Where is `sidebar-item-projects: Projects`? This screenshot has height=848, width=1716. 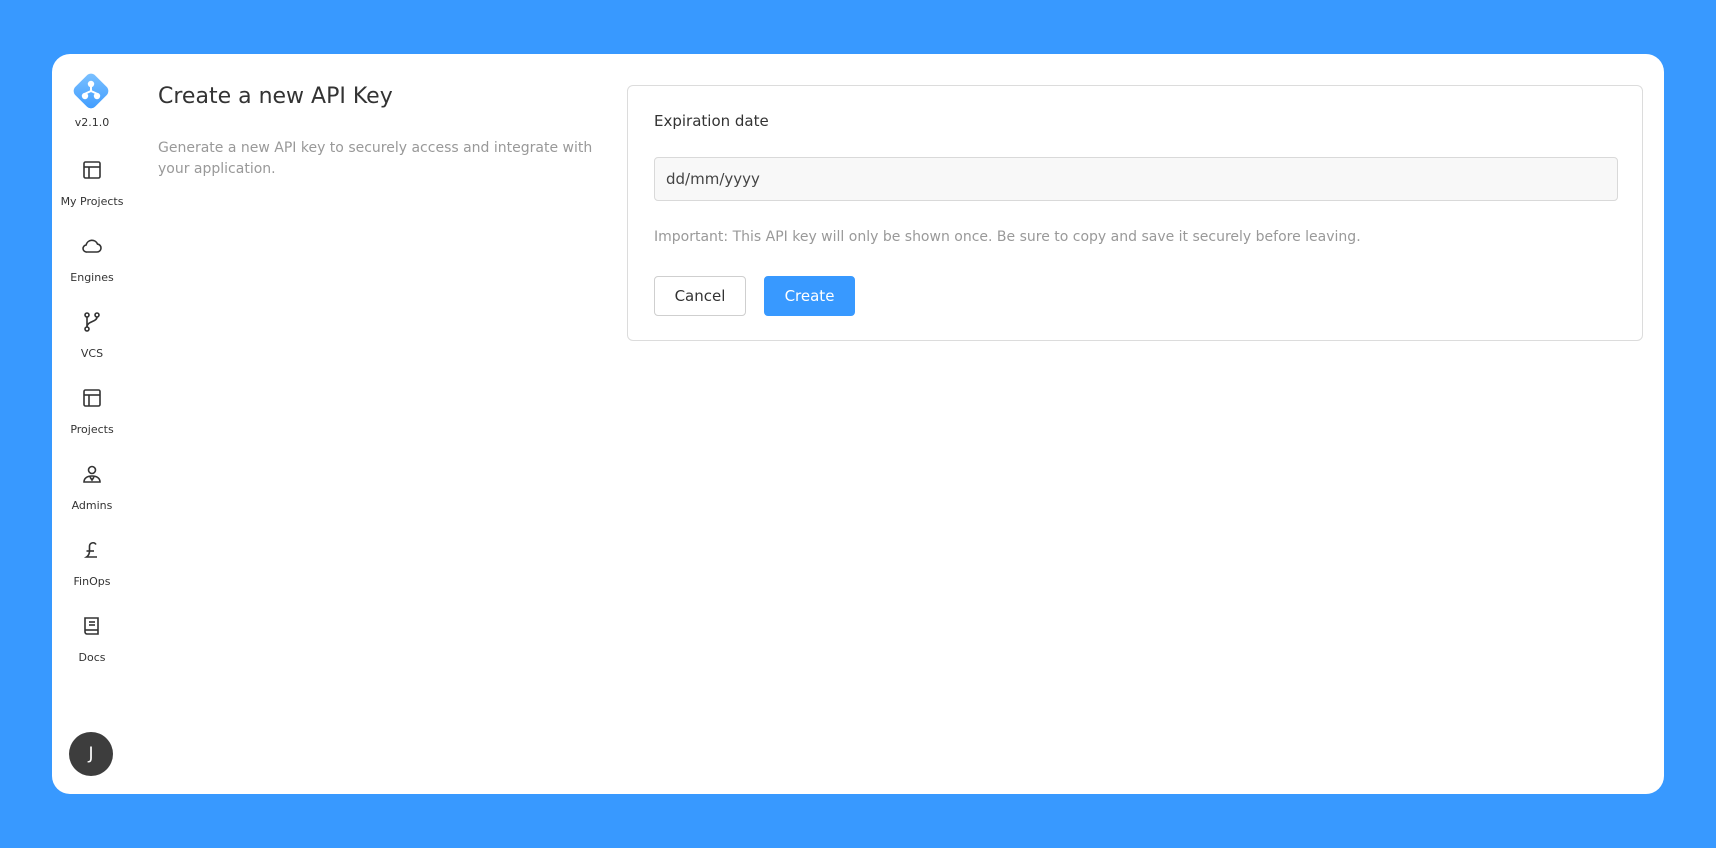
sidebar-item-projects: Projects is located at coordinates (92, 419).